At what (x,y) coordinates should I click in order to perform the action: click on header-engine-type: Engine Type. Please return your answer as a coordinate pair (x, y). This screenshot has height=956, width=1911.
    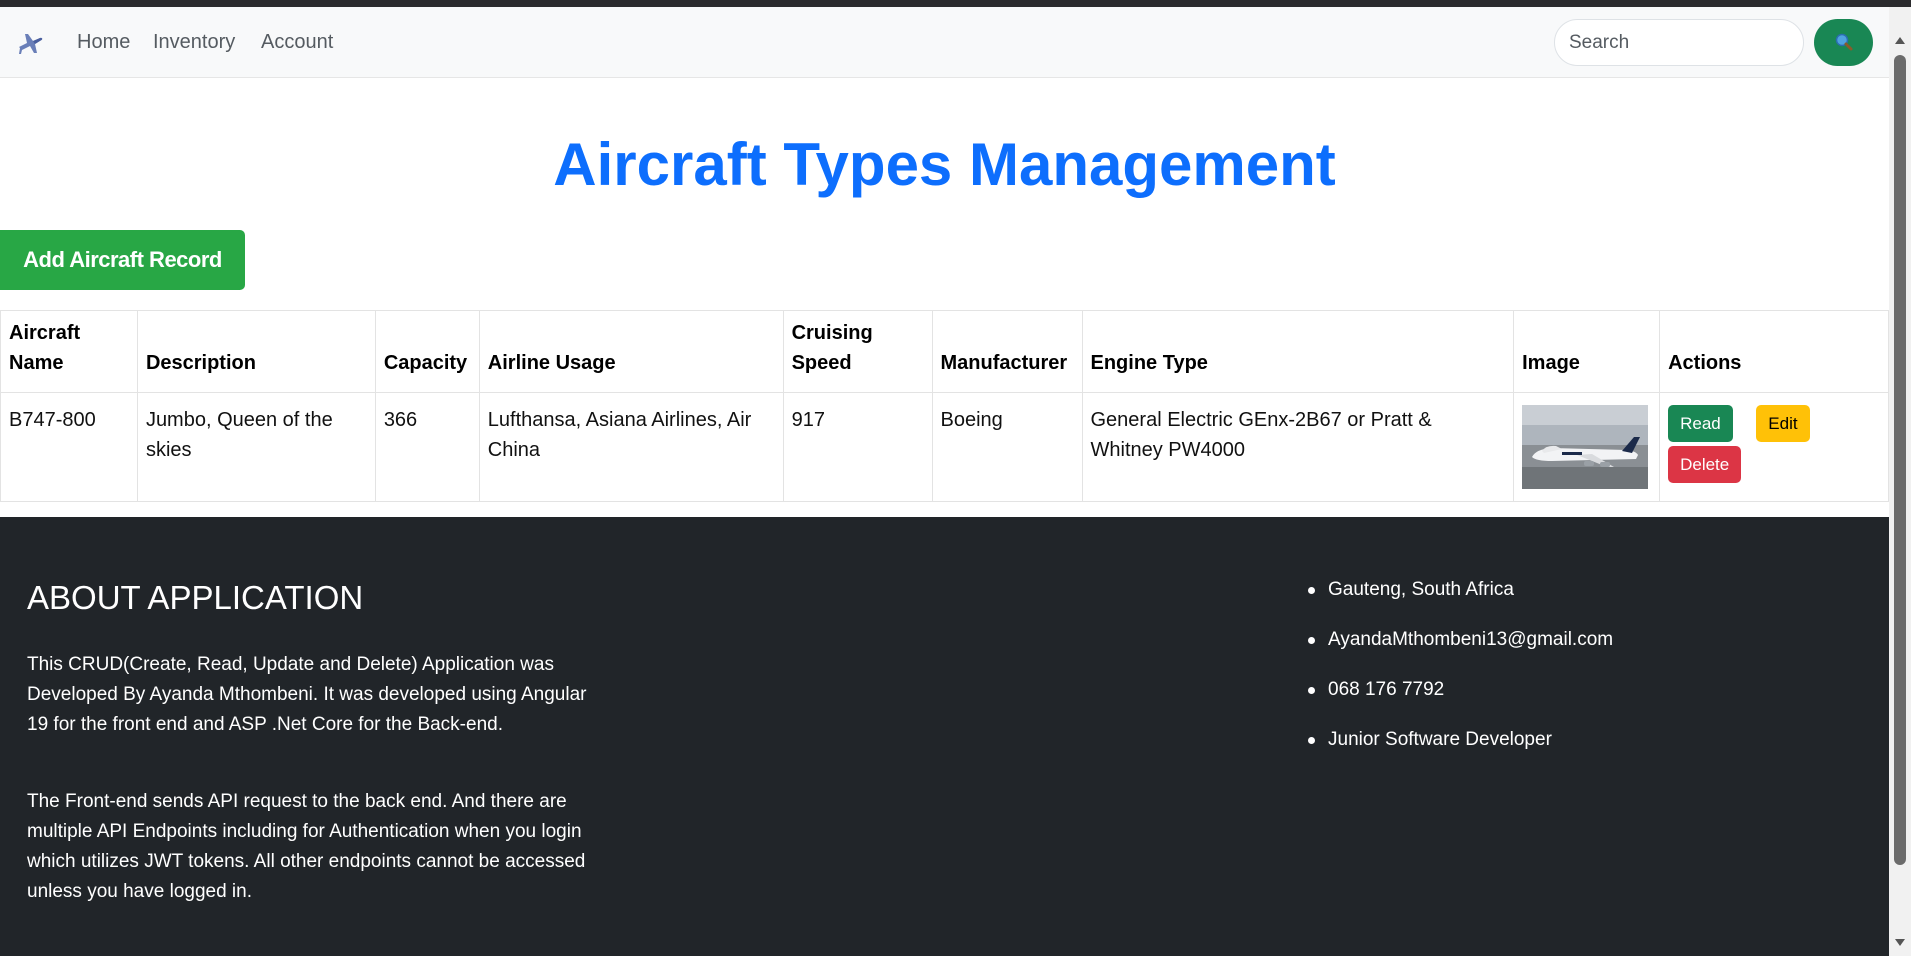
    Looking at the image, I should click on (1298, 351).